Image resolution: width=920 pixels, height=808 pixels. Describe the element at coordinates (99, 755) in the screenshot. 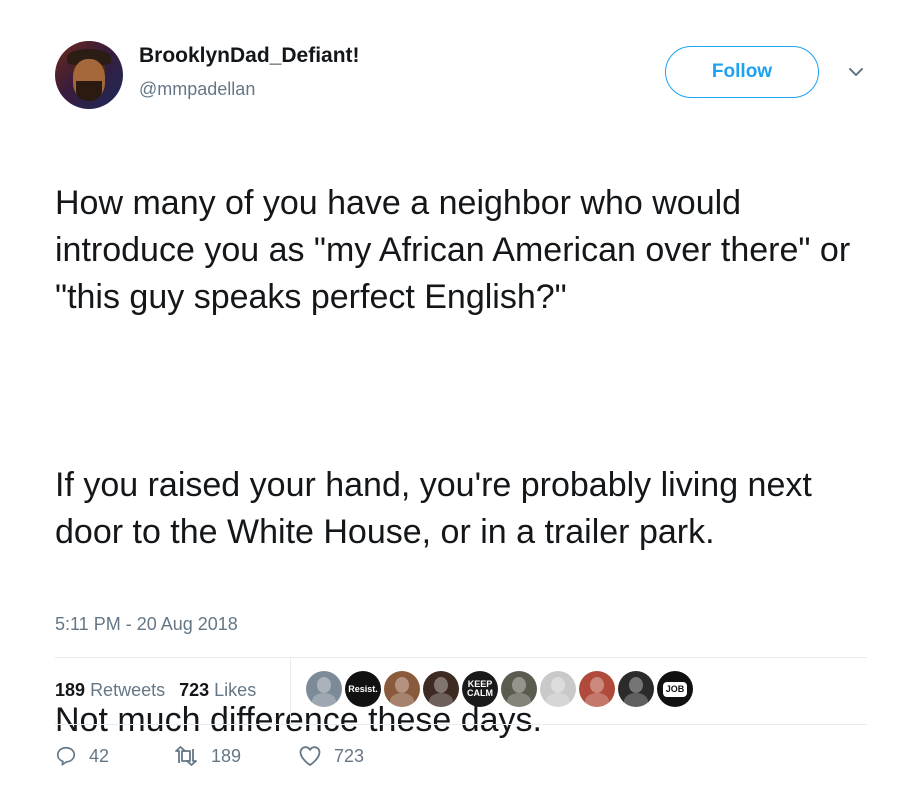

I see `reply-count: 42` at that location.